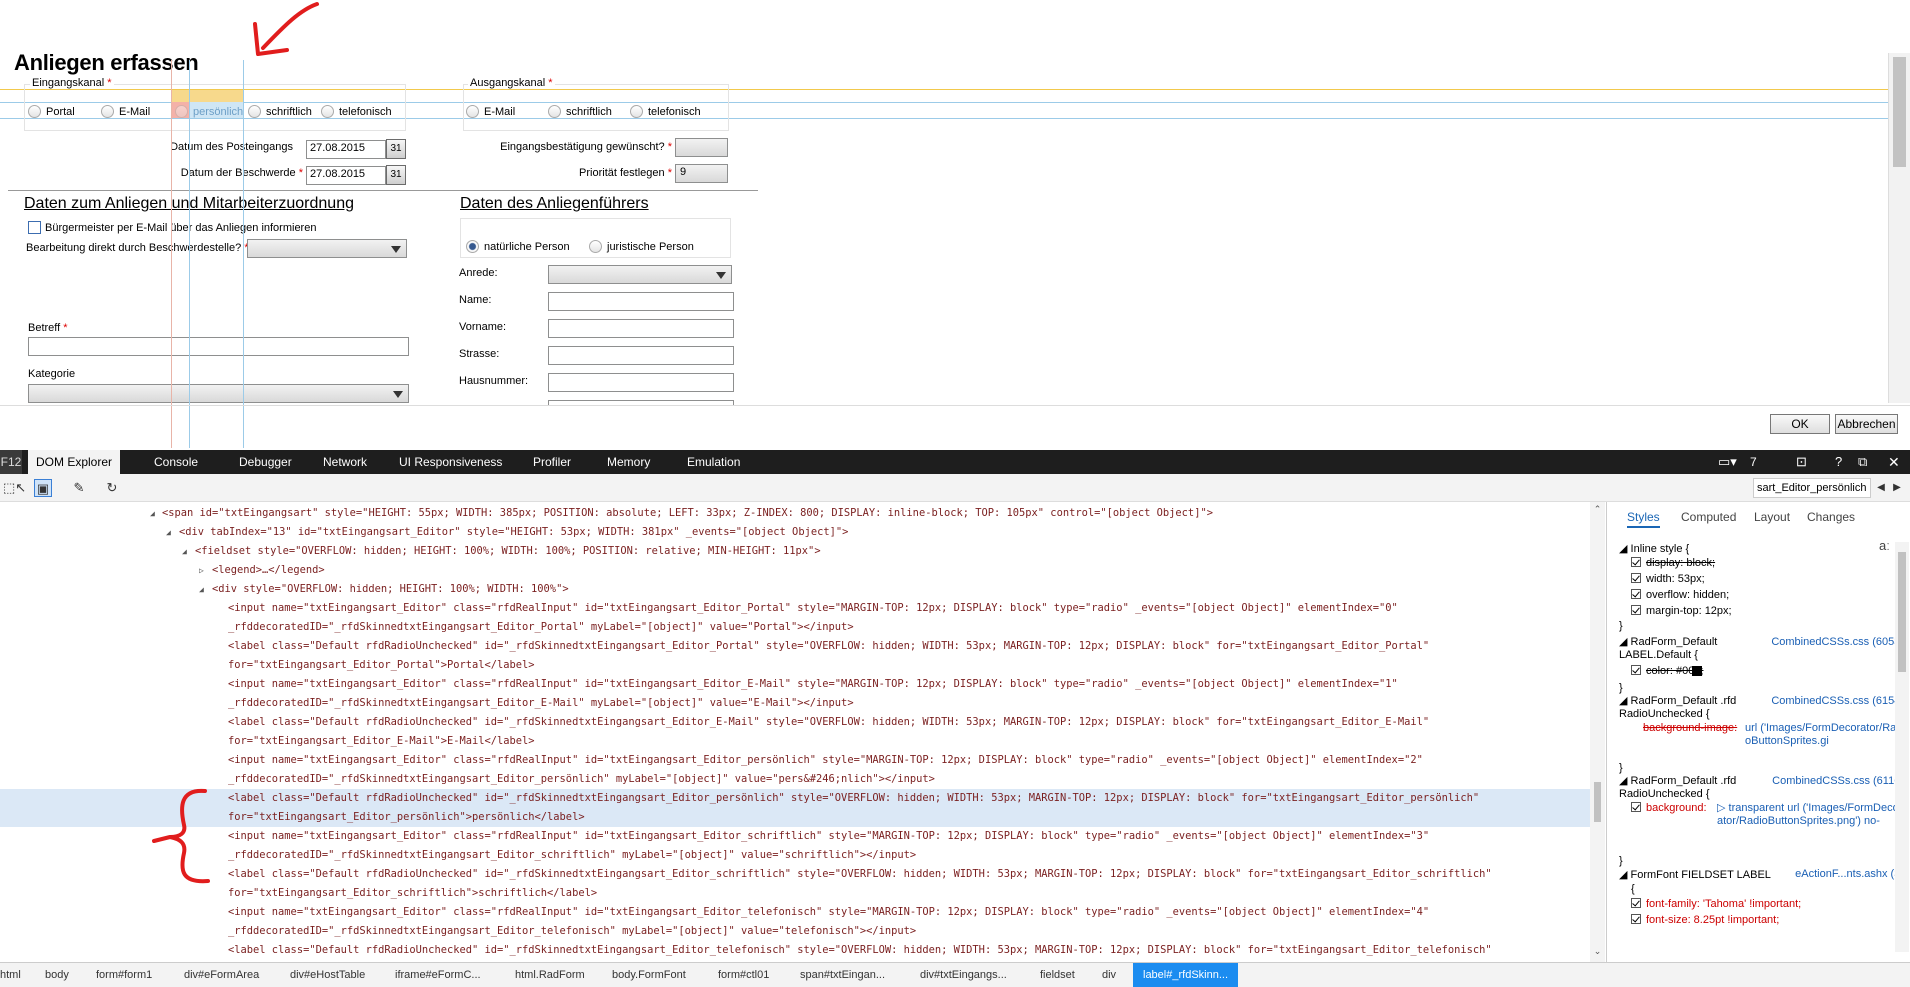 This screenshot has height=987, width=1910. Describe the element at coordinates (112, 488) in the screenshot. I see `refresh-icon: ↻` at that location.